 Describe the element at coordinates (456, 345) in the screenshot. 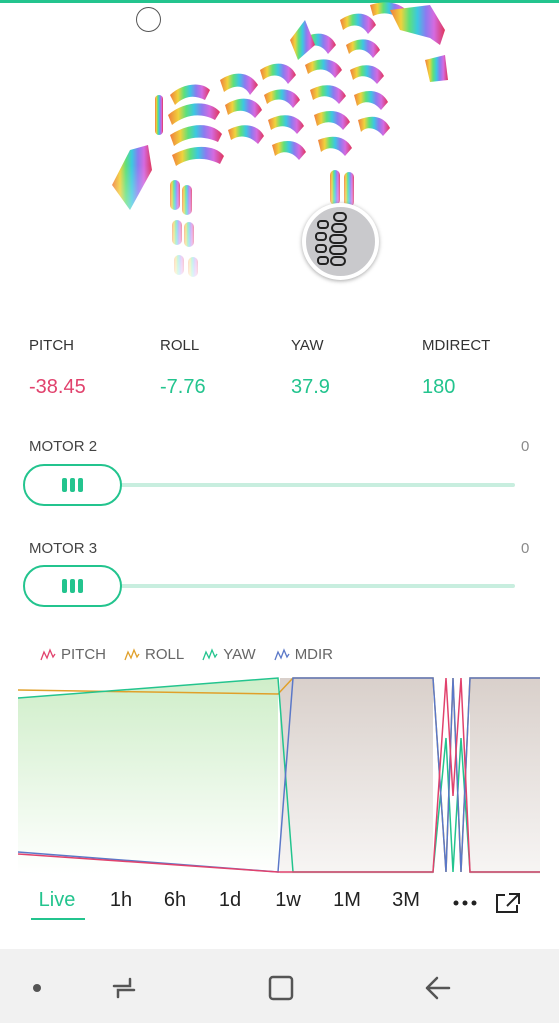

I see `mdirect-label: MDIRECT` at that location.